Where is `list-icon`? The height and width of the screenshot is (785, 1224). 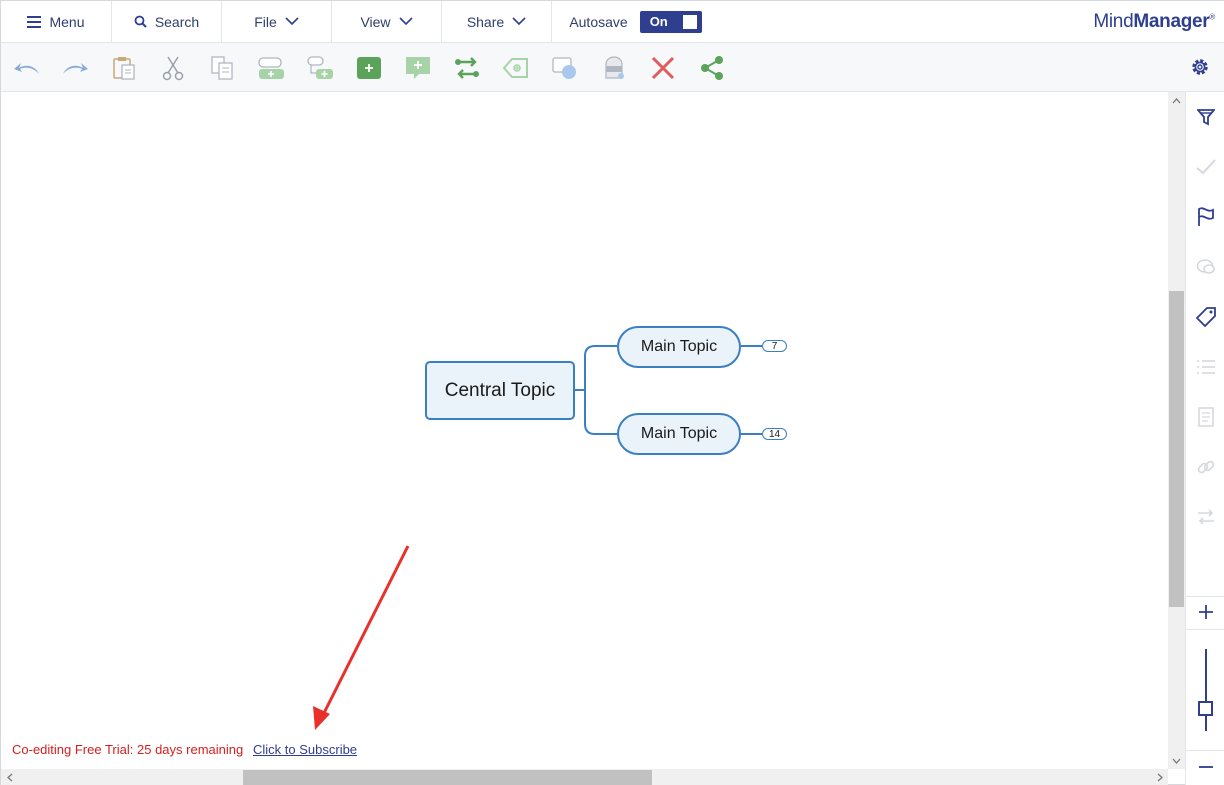
list-icon is located at coordinates (1206, 367).